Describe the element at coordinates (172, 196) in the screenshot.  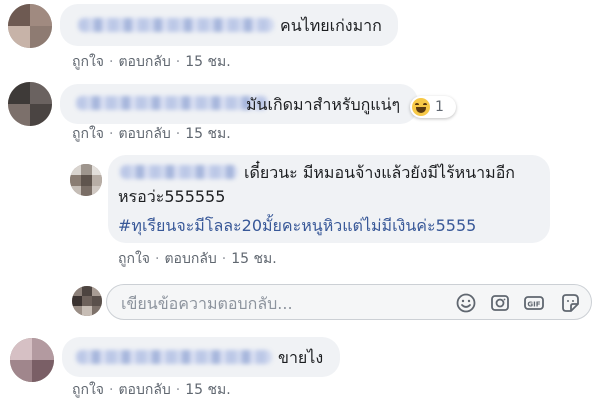
I see `comment-text-line-2: หรอว่ะ555555` at that location.